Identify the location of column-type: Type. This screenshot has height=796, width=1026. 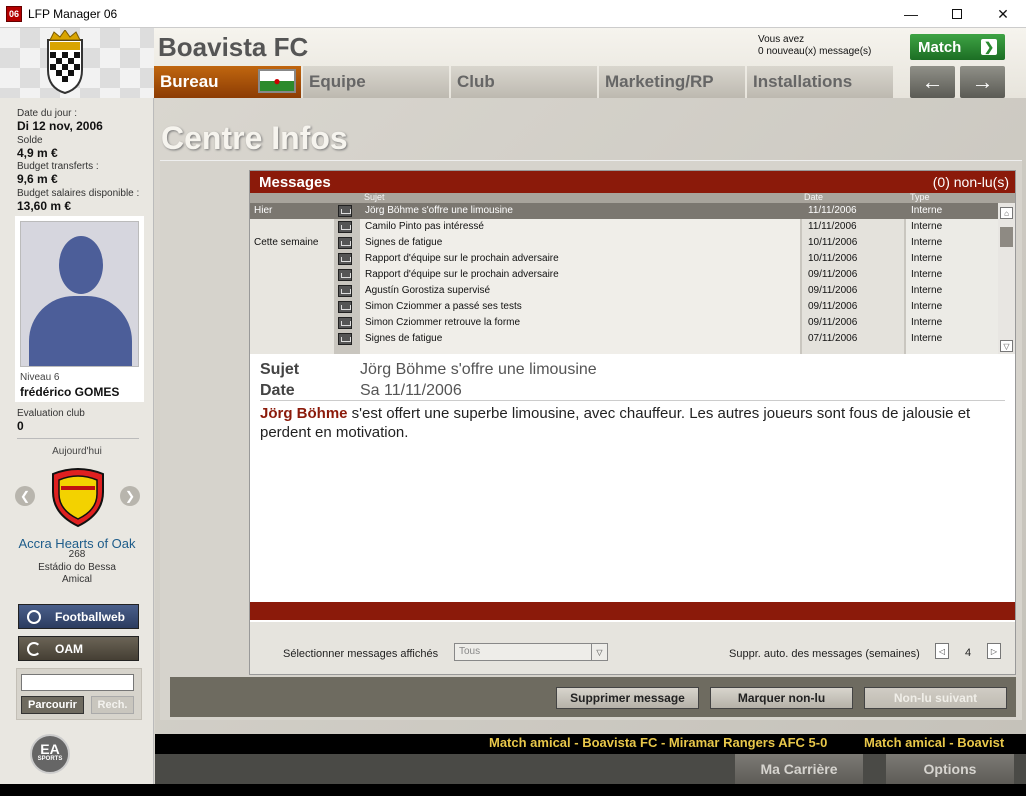
(920, 197).